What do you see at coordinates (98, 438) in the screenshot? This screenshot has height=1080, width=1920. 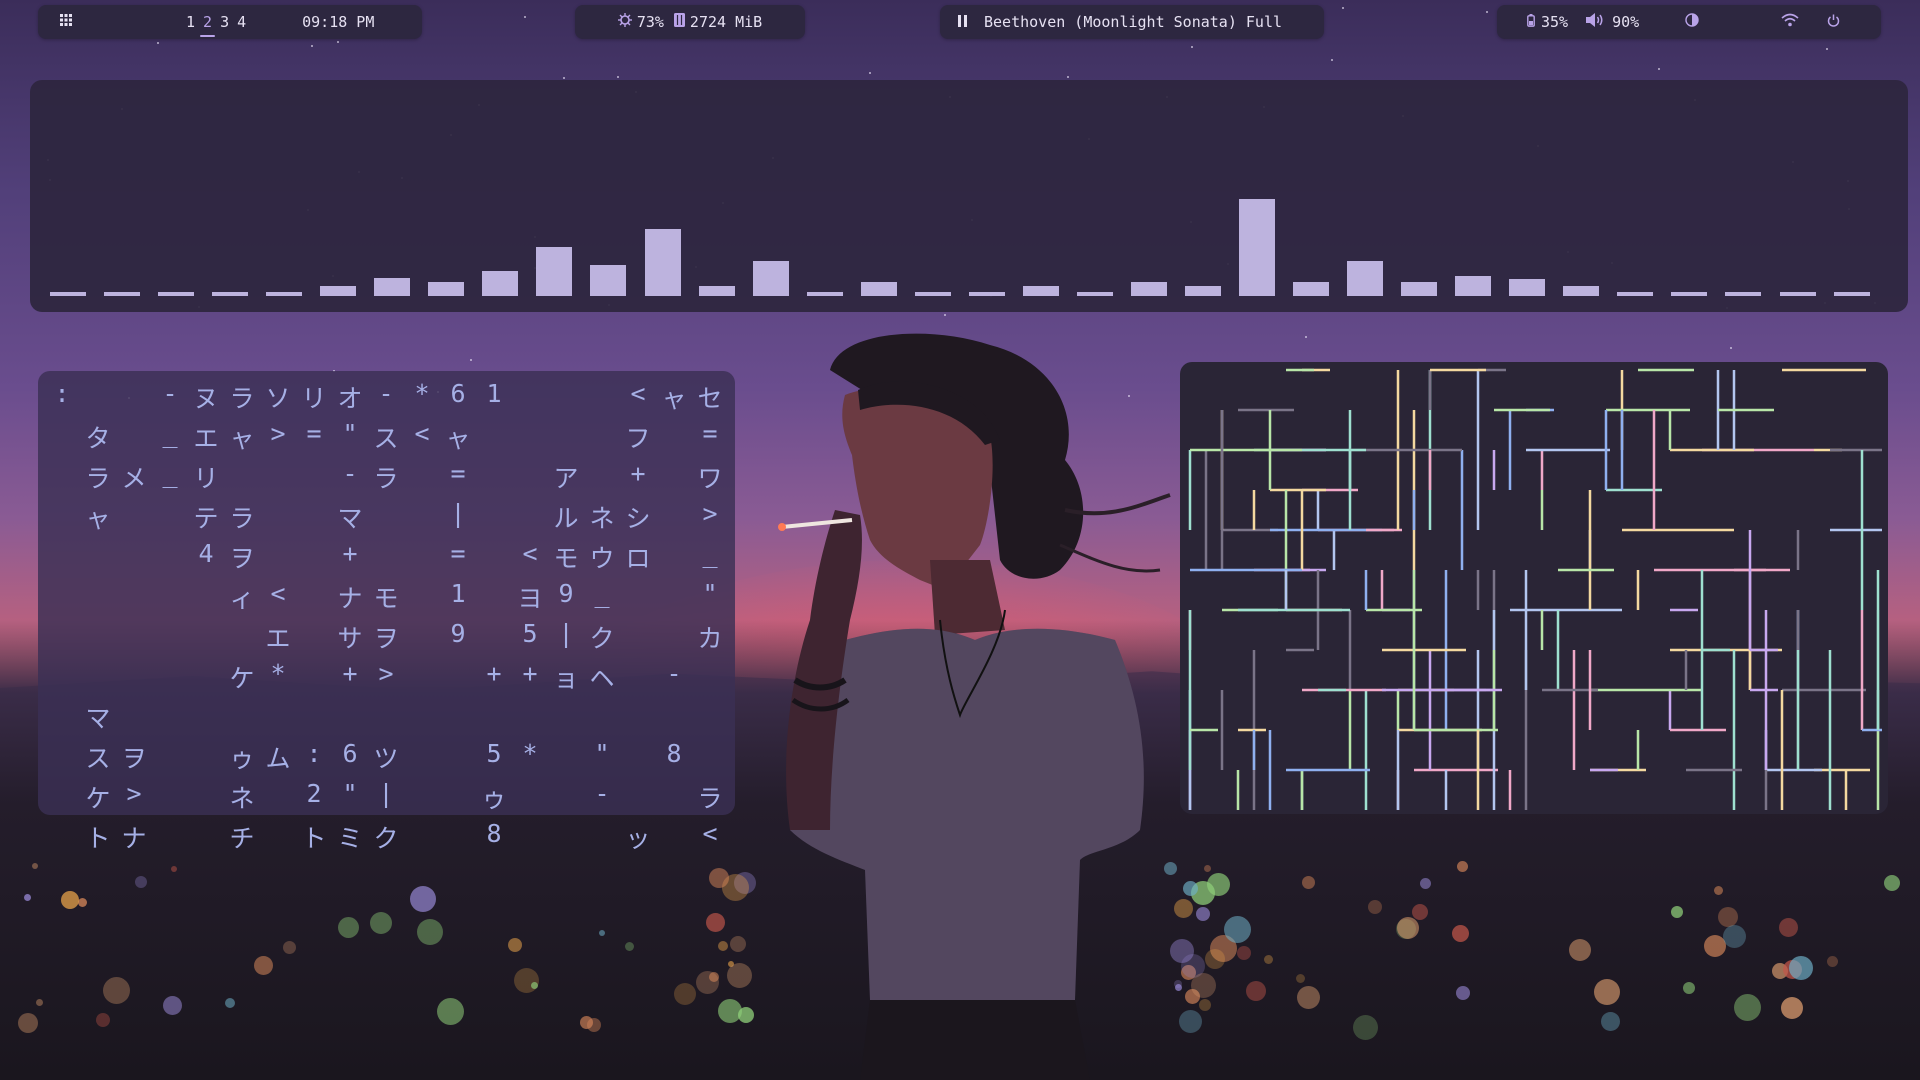 I see `matrix-glyph: タ` at bounding box center [98, 438].